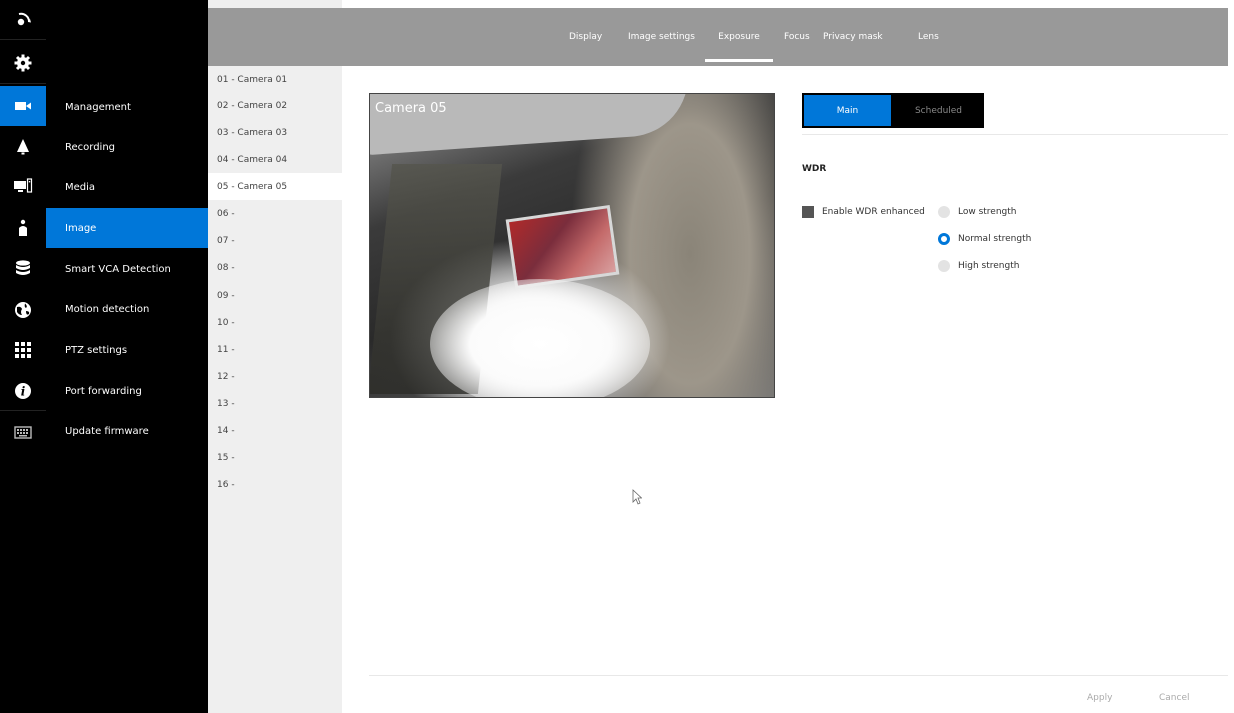 This screenshot has height=713, width=1234. What do you see at coordinates (987, 212) in the screenshot?
I see `low-strength-label: Low strength` at bounding box center [987, 212].